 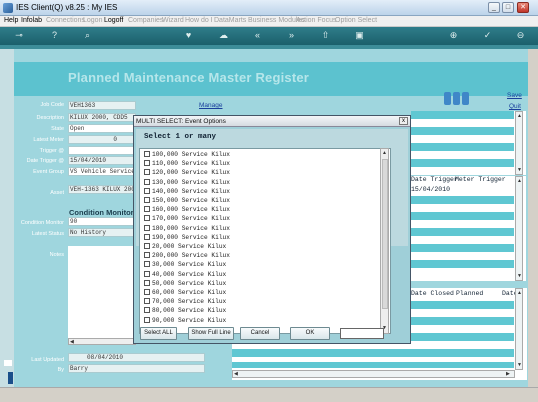 What do you see at coordinates (257, 35) in the screenshot?
I see `rewind-icon: «` at bounding box center [257, 35].